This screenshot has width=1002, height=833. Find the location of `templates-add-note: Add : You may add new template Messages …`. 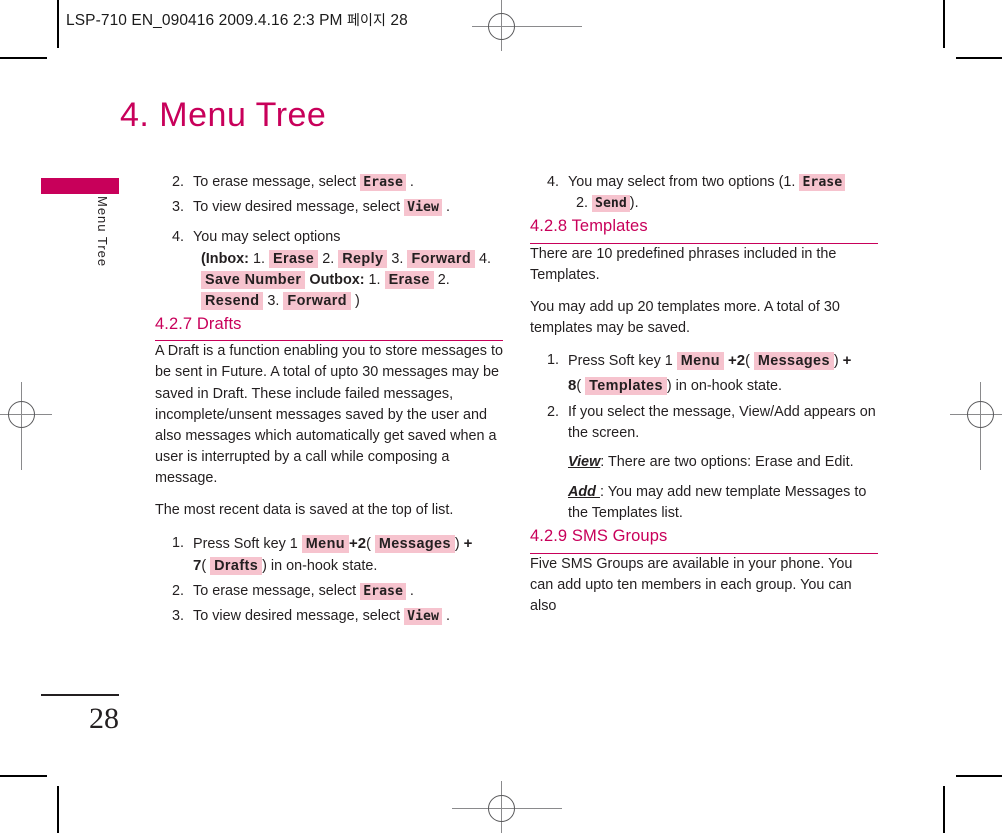

templates-add-note: Add : You may add new template Messages … is located at coordinates (723, 503).